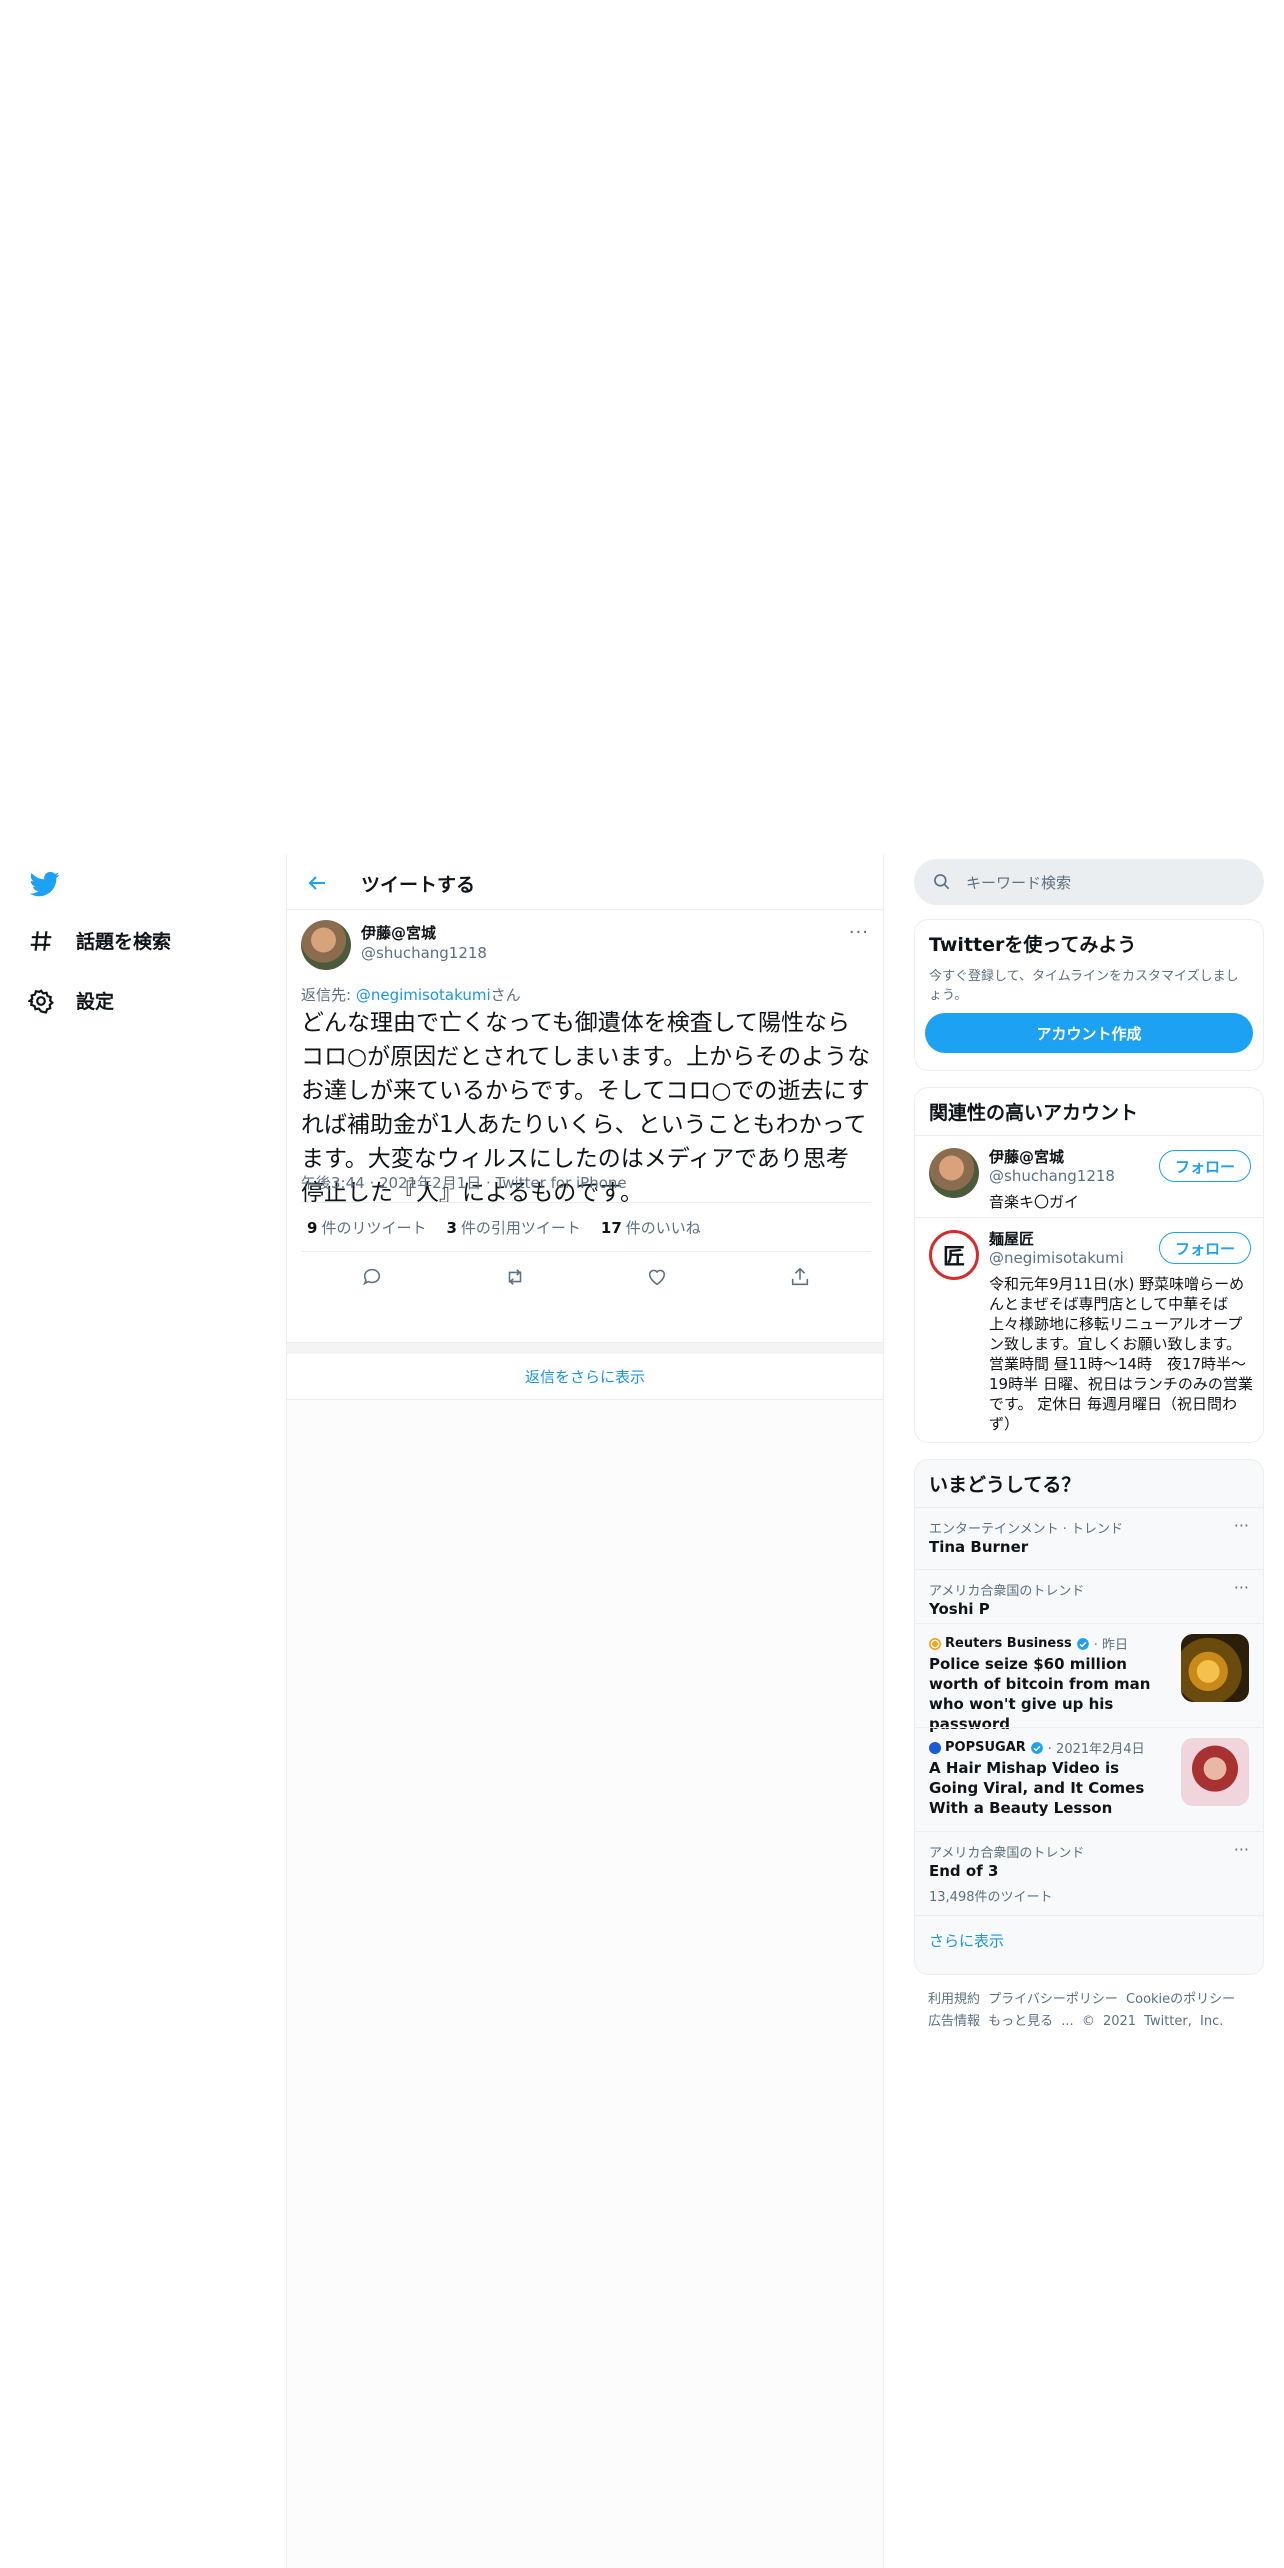 The width and height of the screenshot is (1284, 2568). I want to click on signup-title: Twitterを使ってみよう, so click(1033, 945).